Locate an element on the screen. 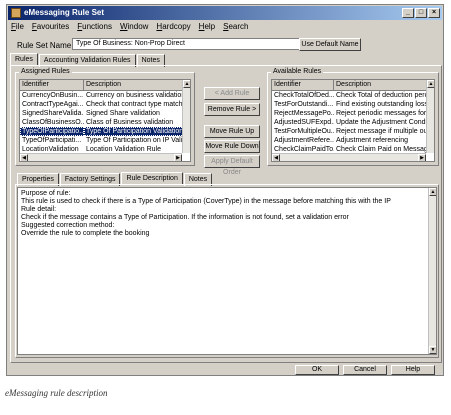  figure-caption: eMessaging rule description is located at coordinates (56, 393).